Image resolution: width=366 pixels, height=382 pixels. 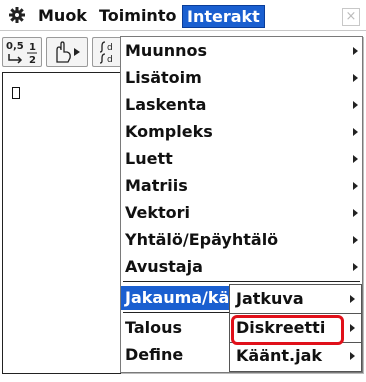 I want to click on menu-bar: Muok Toiminto Interakt ×, so click(x=183, y=15).